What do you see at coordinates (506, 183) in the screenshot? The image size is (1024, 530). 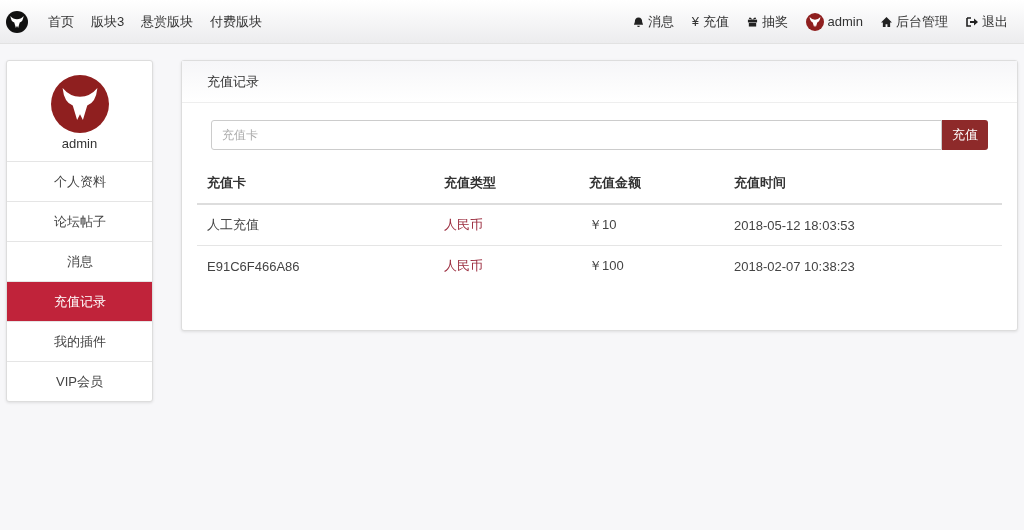 I see `column-header: 充值类型` at bounding box center [506, 183].